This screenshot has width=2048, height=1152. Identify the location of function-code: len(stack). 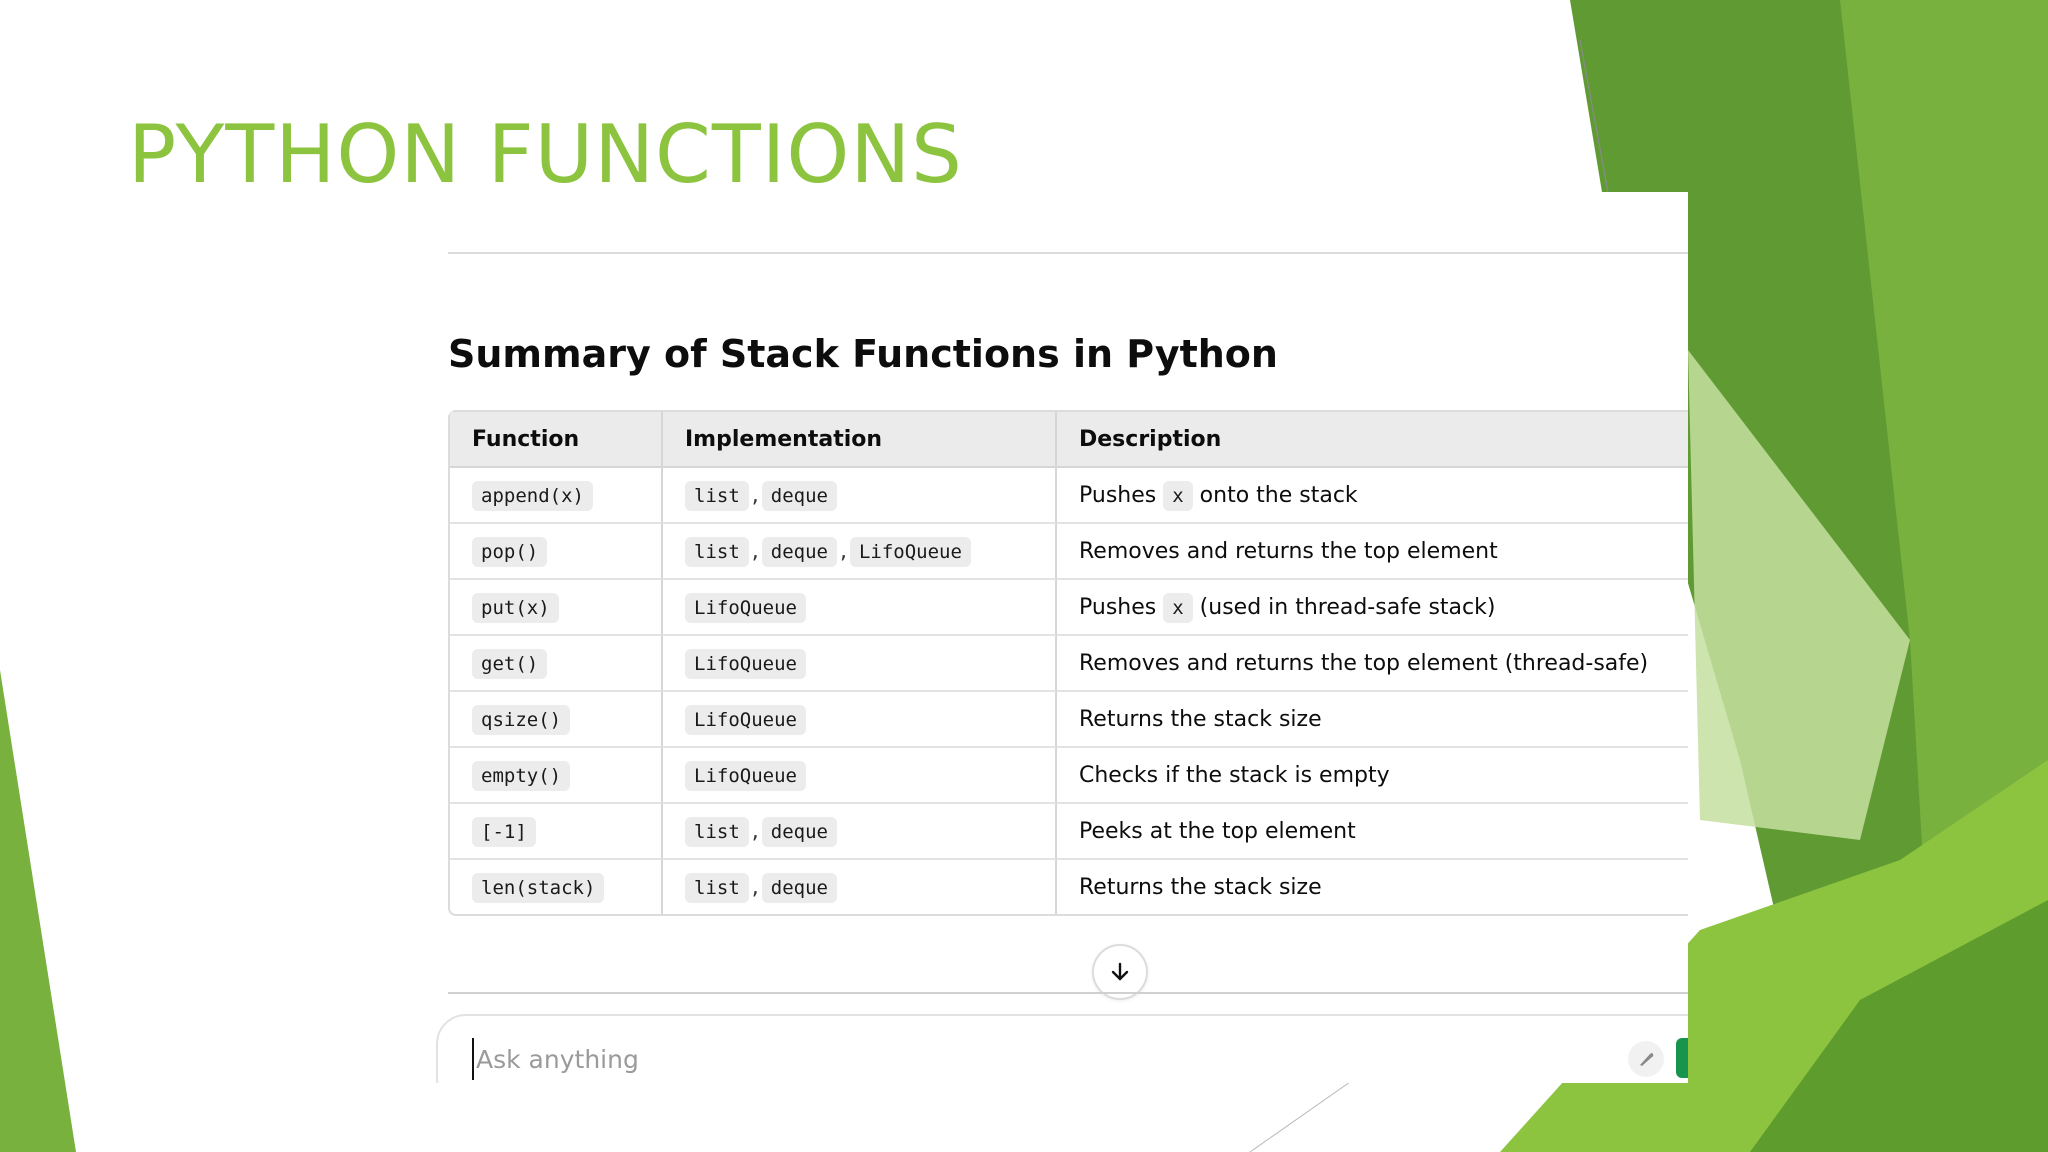
(538, 887).